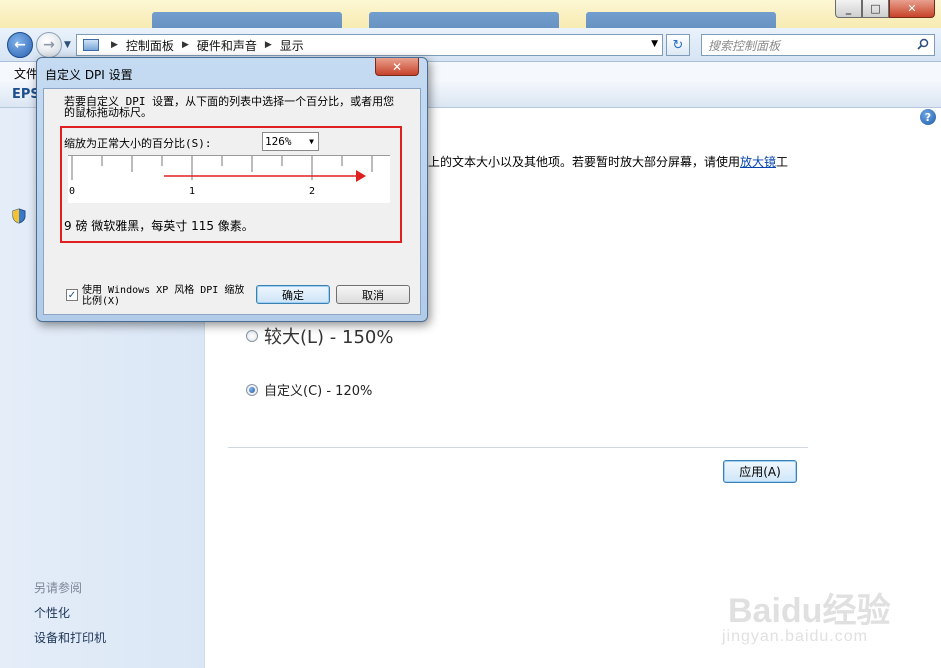 Image resolution: width=941 pixels, height=668 pixels. Describe the element at coordinates (654, 44) in the screenshot. I see `address-dropdown-icon: ▼` at that location.